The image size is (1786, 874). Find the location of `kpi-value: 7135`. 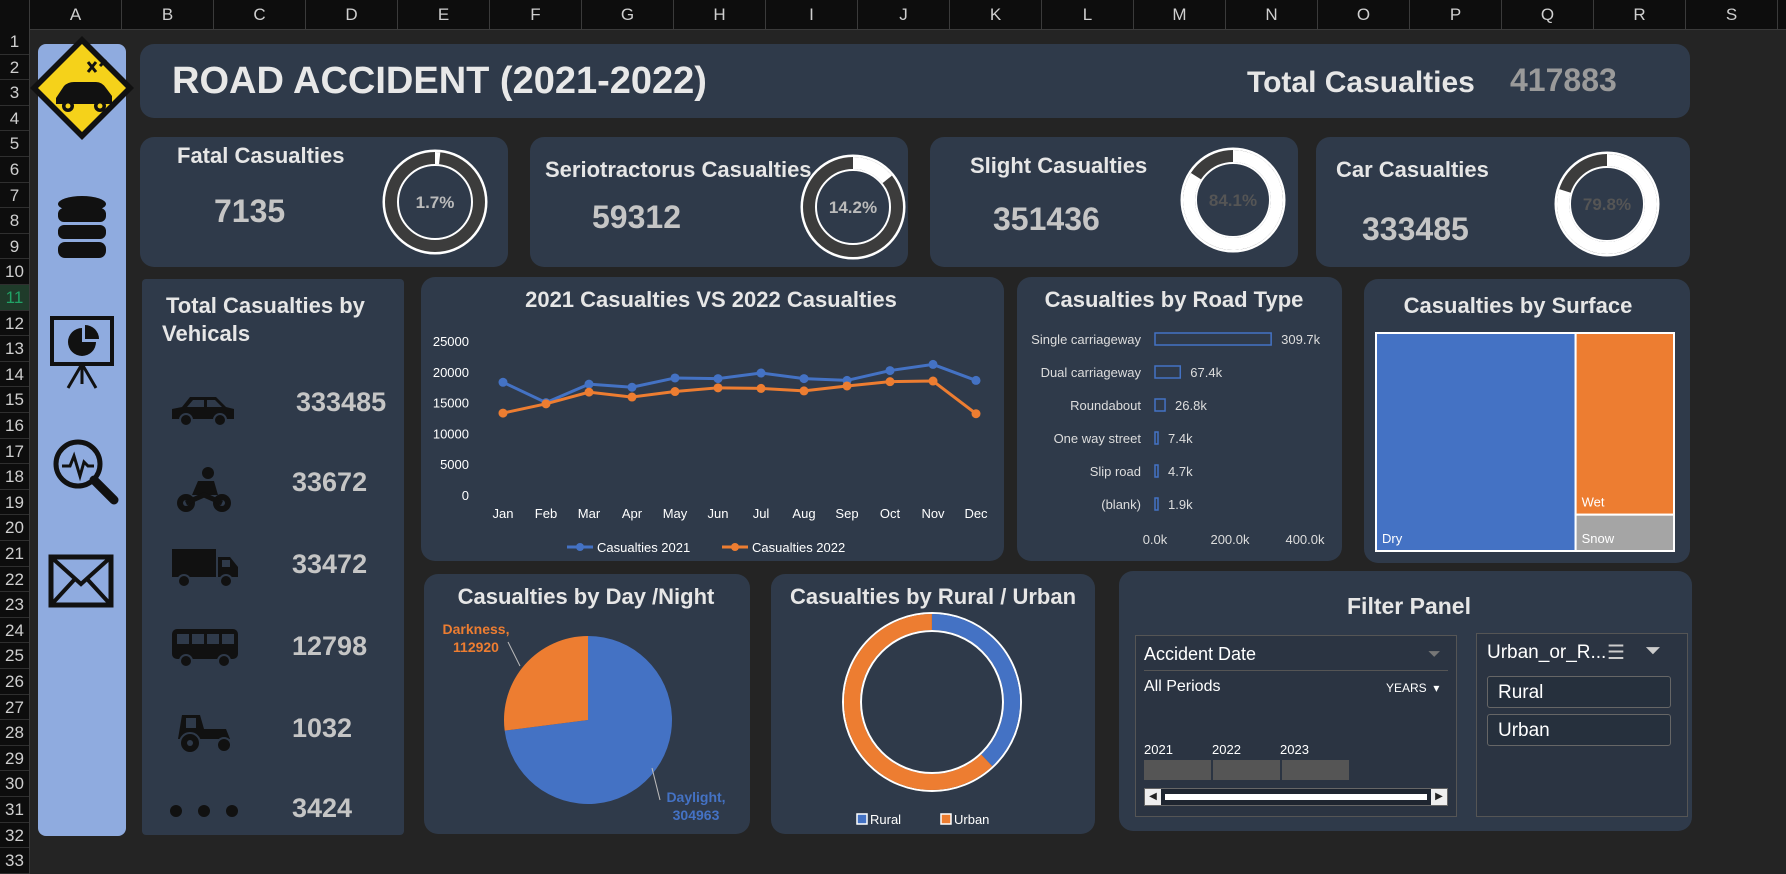

kpi-value: 7135 is located at coordinates (250, 211).